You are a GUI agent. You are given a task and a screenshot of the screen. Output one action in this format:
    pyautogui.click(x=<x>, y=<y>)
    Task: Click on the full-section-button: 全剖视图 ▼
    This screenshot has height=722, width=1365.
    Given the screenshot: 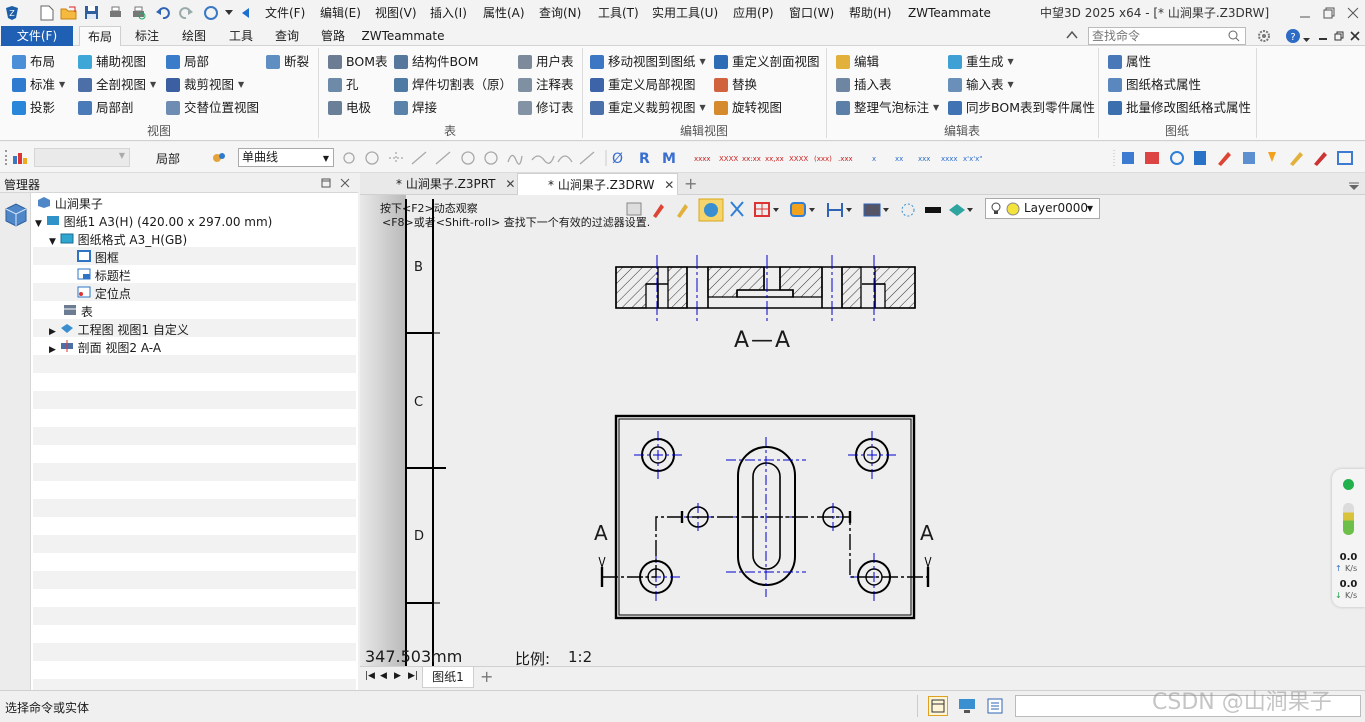 What is the action you would take?
    pyautogui.click(x=117, y=85)
    